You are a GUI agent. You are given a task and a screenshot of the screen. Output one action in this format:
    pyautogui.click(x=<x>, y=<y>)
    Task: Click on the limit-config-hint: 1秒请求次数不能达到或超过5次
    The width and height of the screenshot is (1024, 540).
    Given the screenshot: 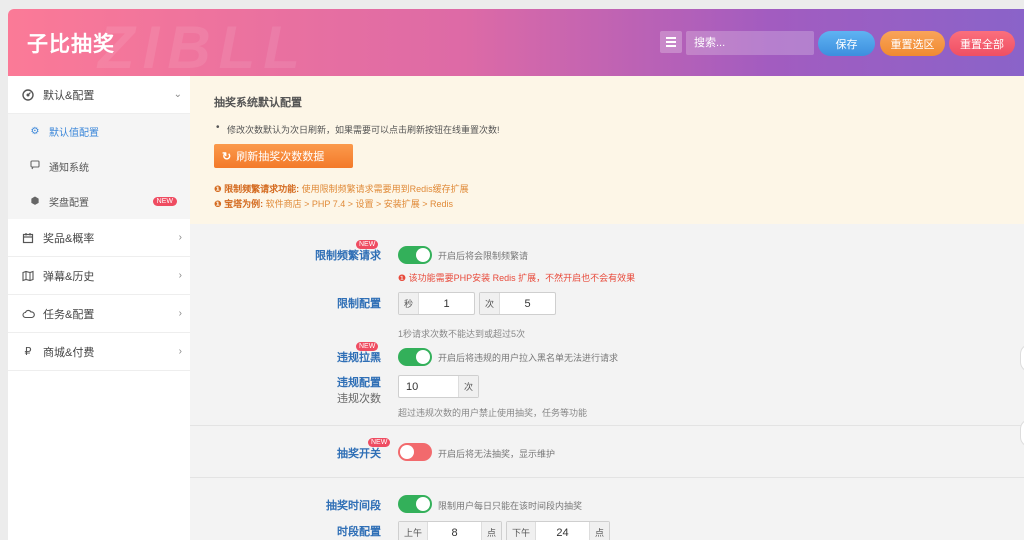 What is the action you would take?
    pyautogui.click(x=462, y=334)
    